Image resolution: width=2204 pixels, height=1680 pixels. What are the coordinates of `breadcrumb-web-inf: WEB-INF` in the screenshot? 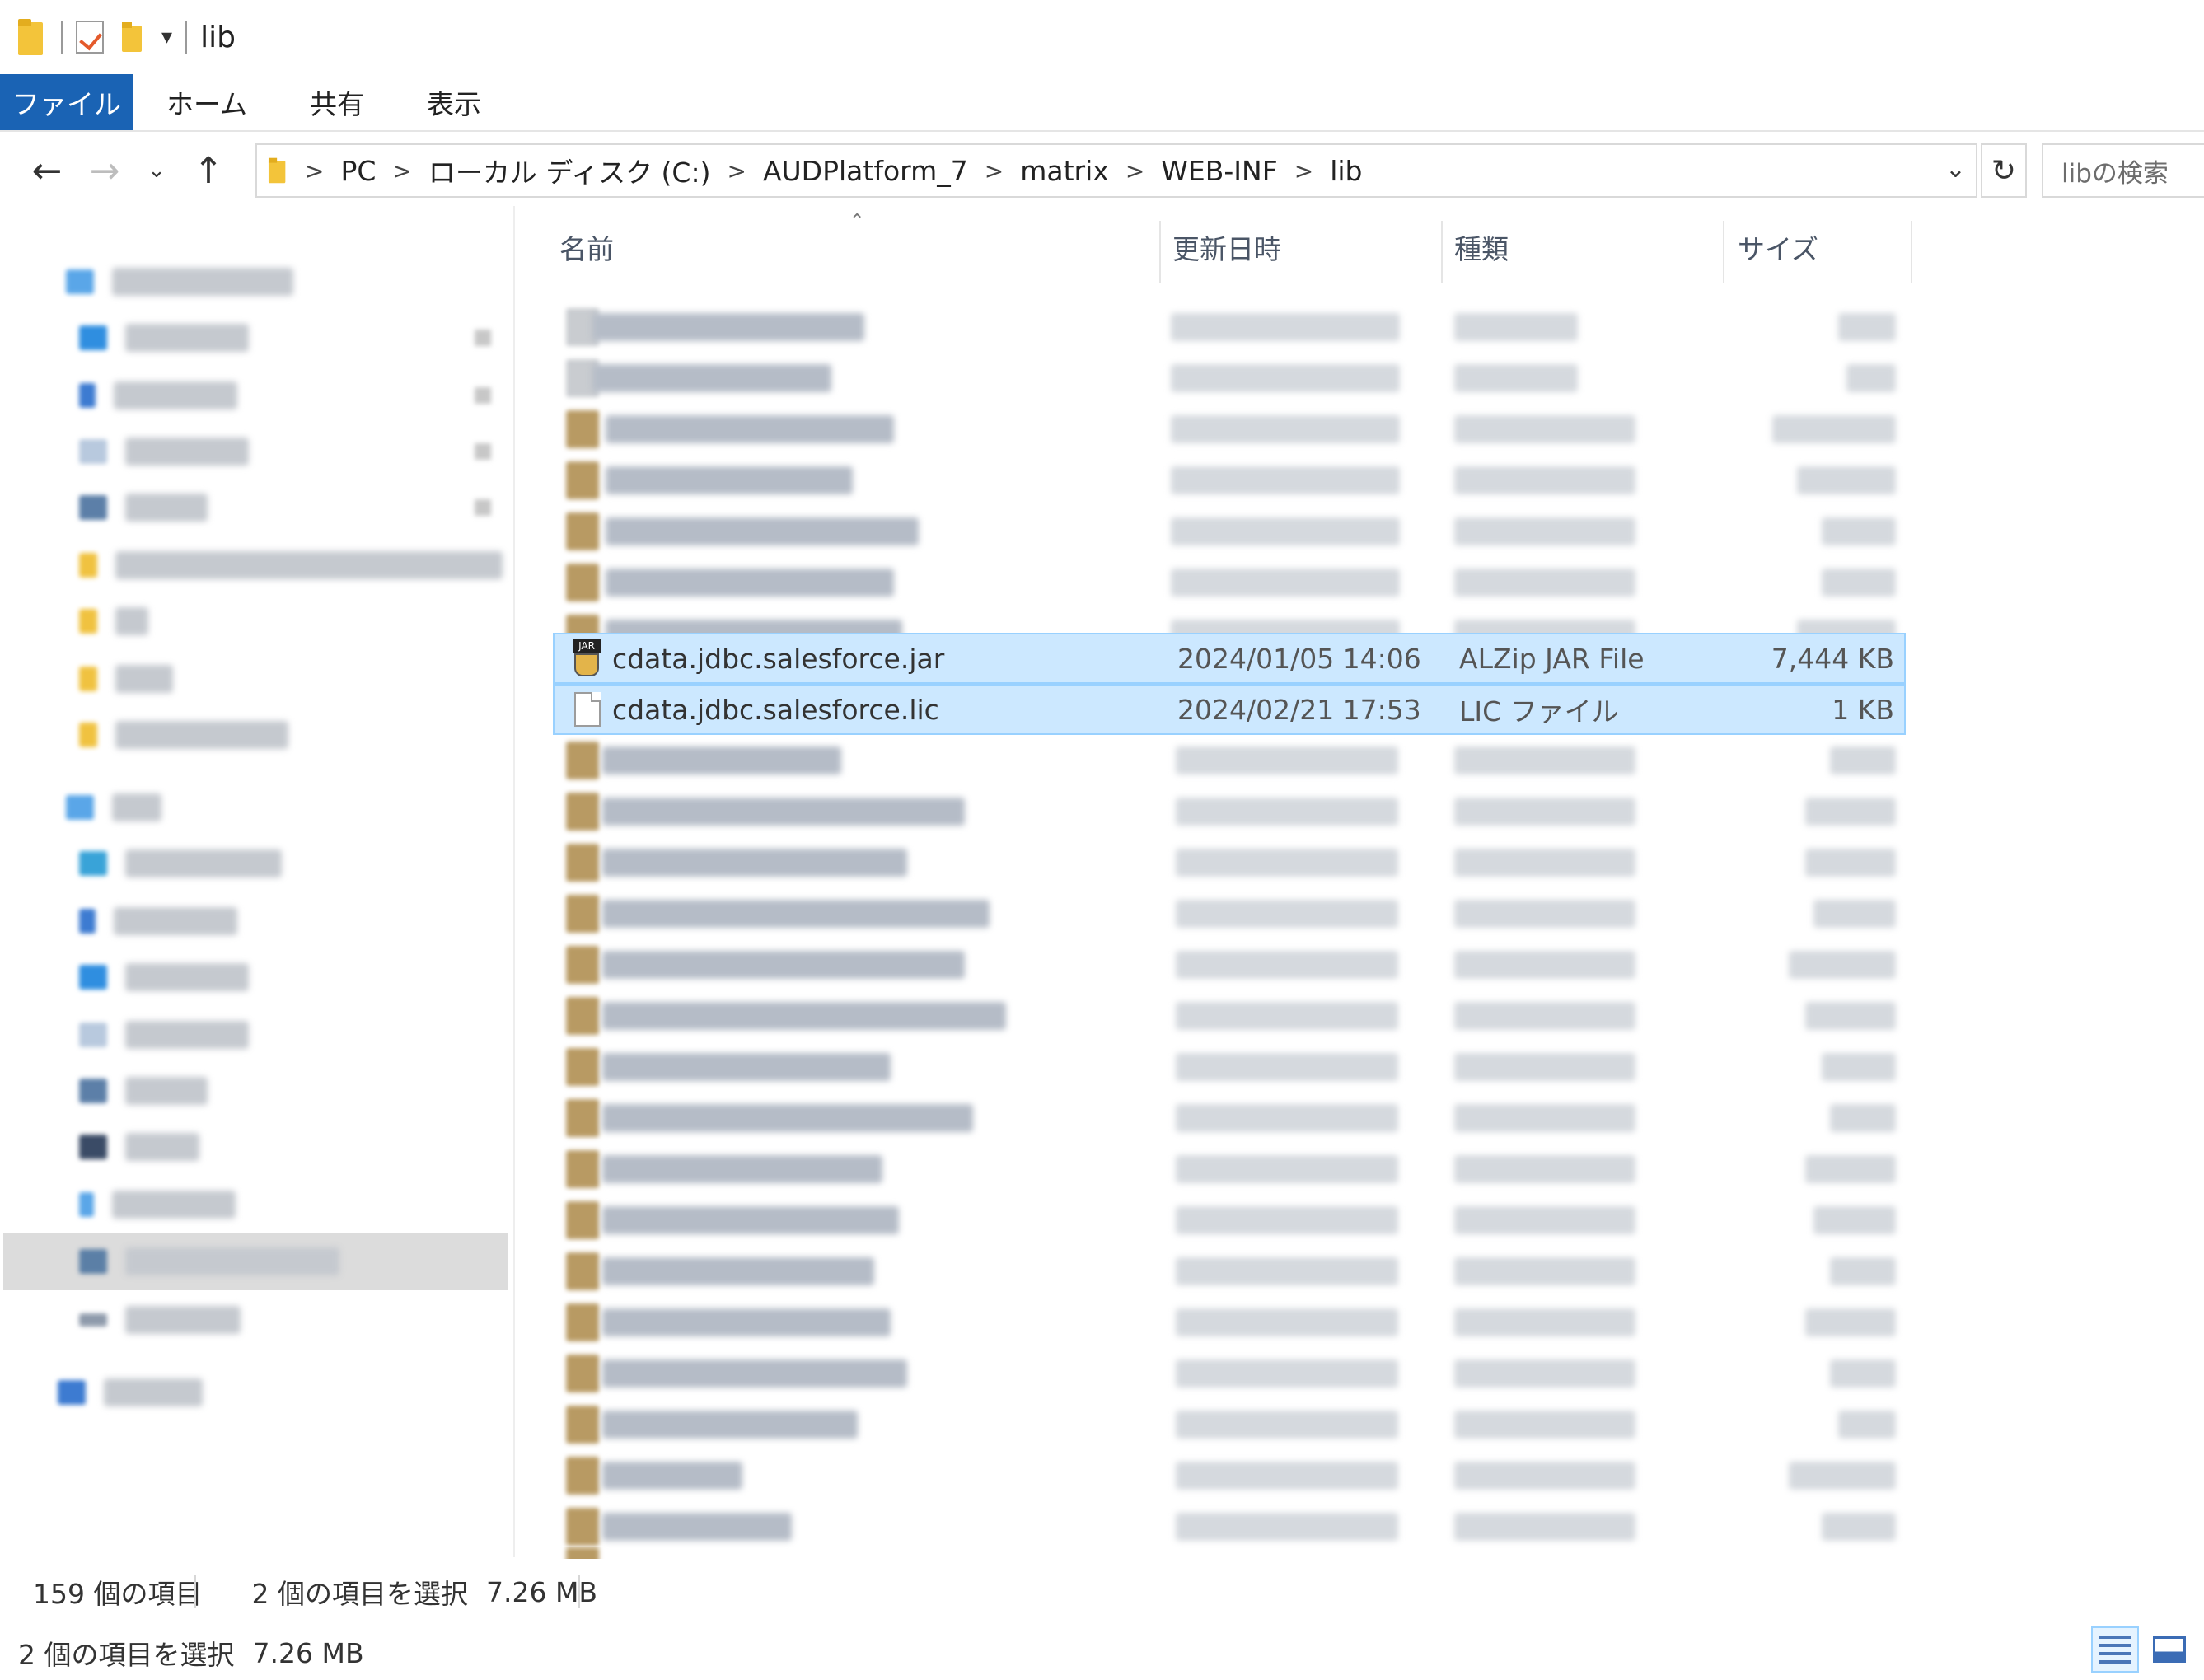 It's located at (1219, 171).